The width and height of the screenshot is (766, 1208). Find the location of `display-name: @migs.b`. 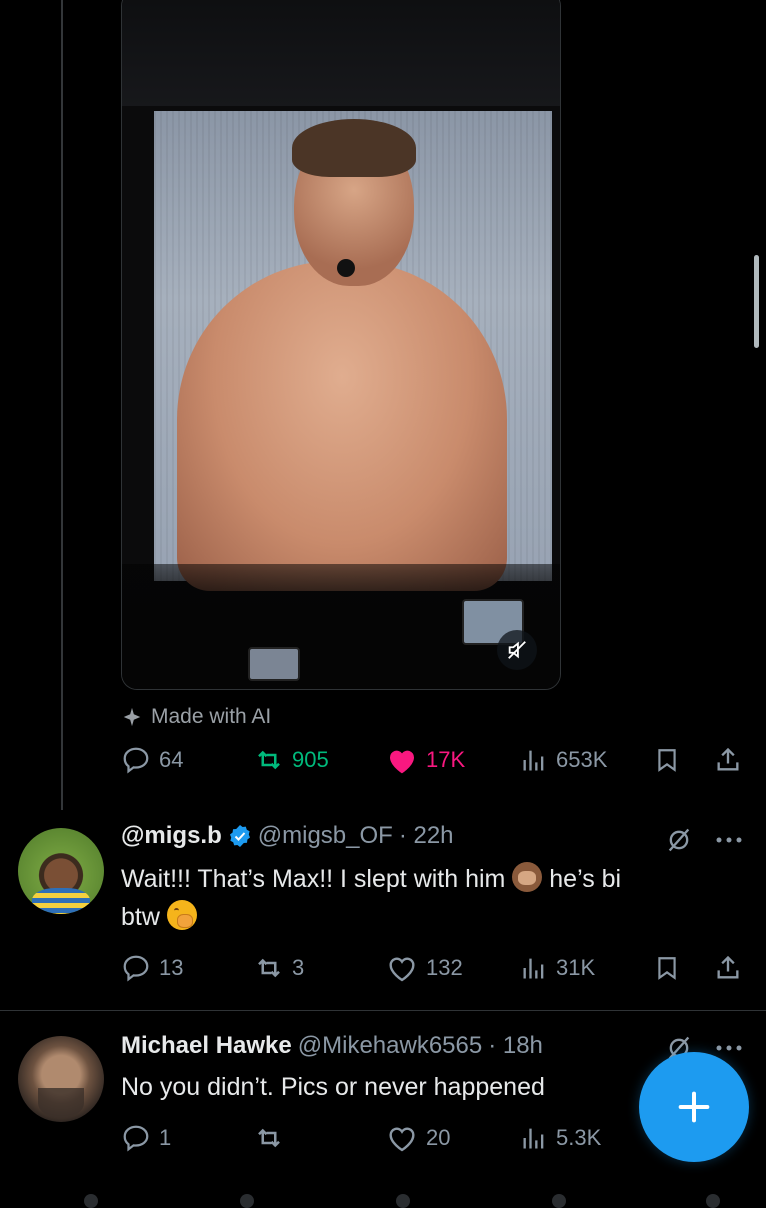

display-name: @migs.b is located at coordinates (171, 836).